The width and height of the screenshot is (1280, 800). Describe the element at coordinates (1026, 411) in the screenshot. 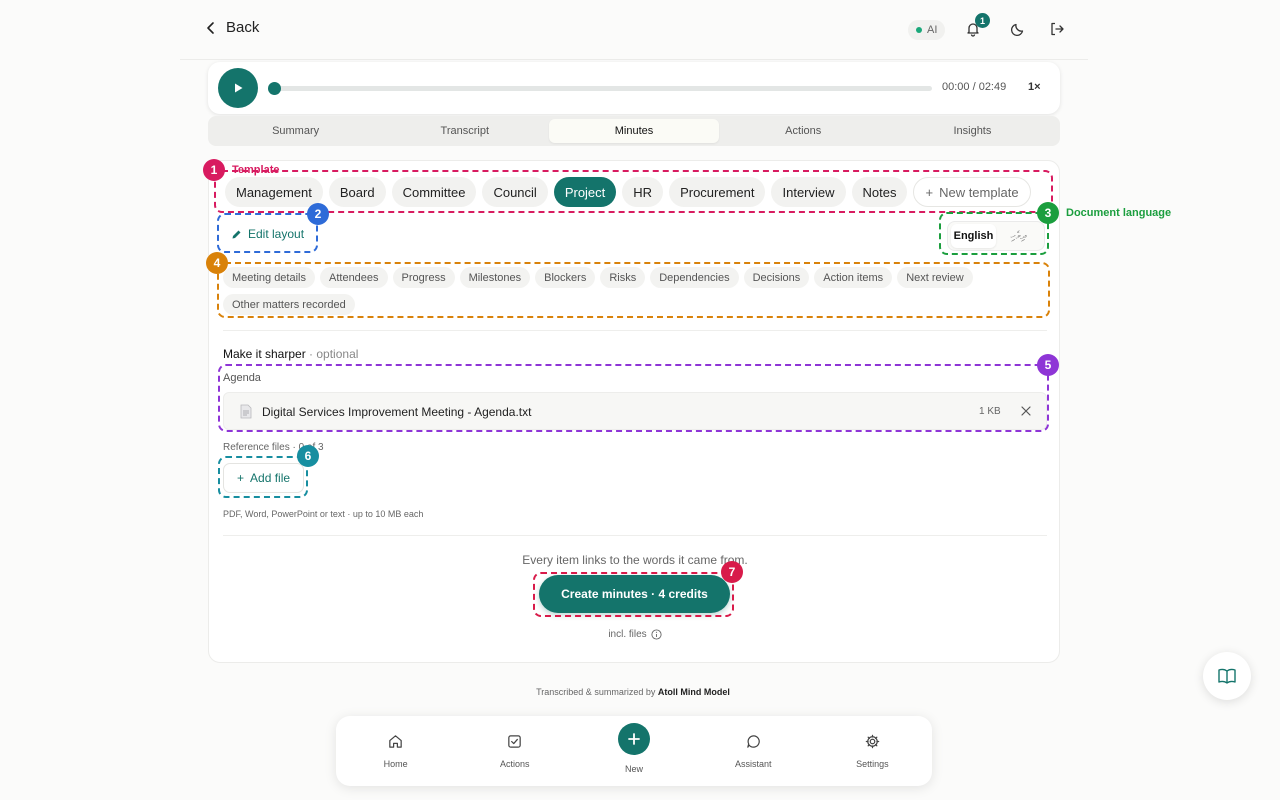

I see `remove-file-icon` at that location.